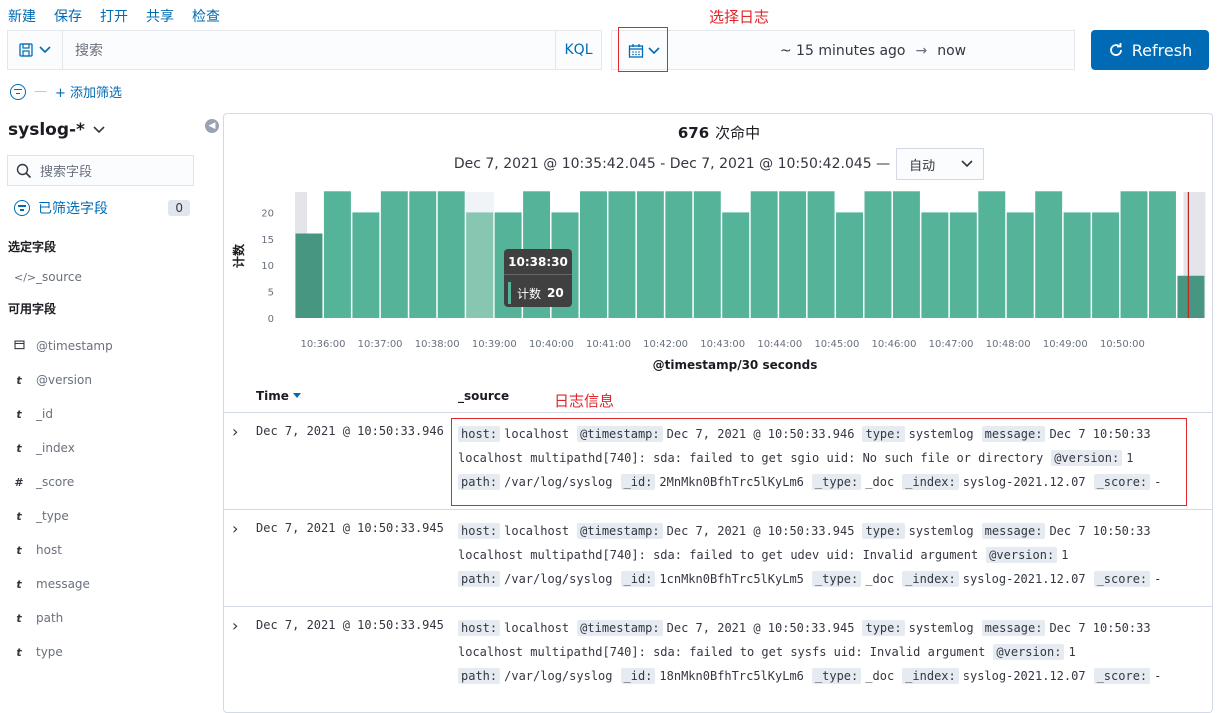 The height and width of the screenshot is (713, 1221). Describe the element at coordinates (921, 51) in the screenshot. I see `arrow-right-icon: →` at that location.